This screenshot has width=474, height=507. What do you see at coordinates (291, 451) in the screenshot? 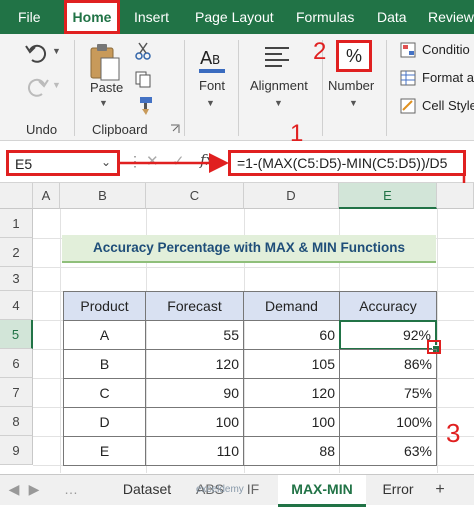
I see `table-cell-demand: 88` at bounding box center [291, 451].